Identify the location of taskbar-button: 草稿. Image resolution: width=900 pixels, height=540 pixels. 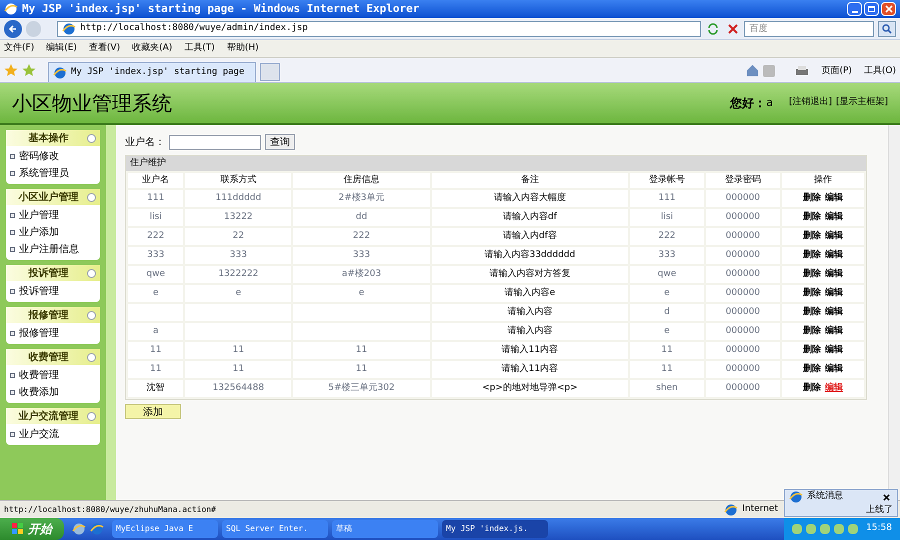
(385, 529).